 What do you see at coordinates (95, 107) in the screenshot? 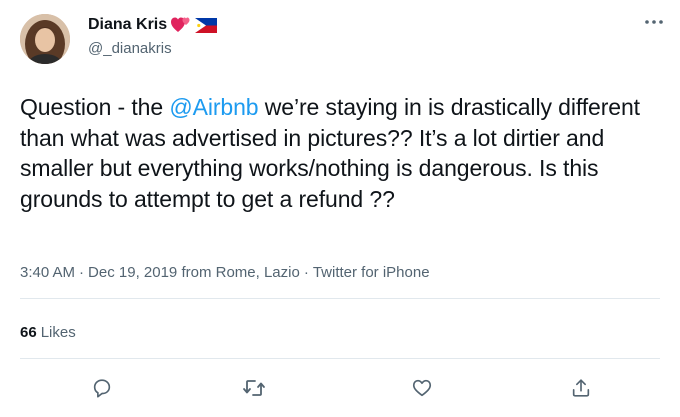
I see `tweet-text-before-mention: Question - the` at bounding box center [95, 107].